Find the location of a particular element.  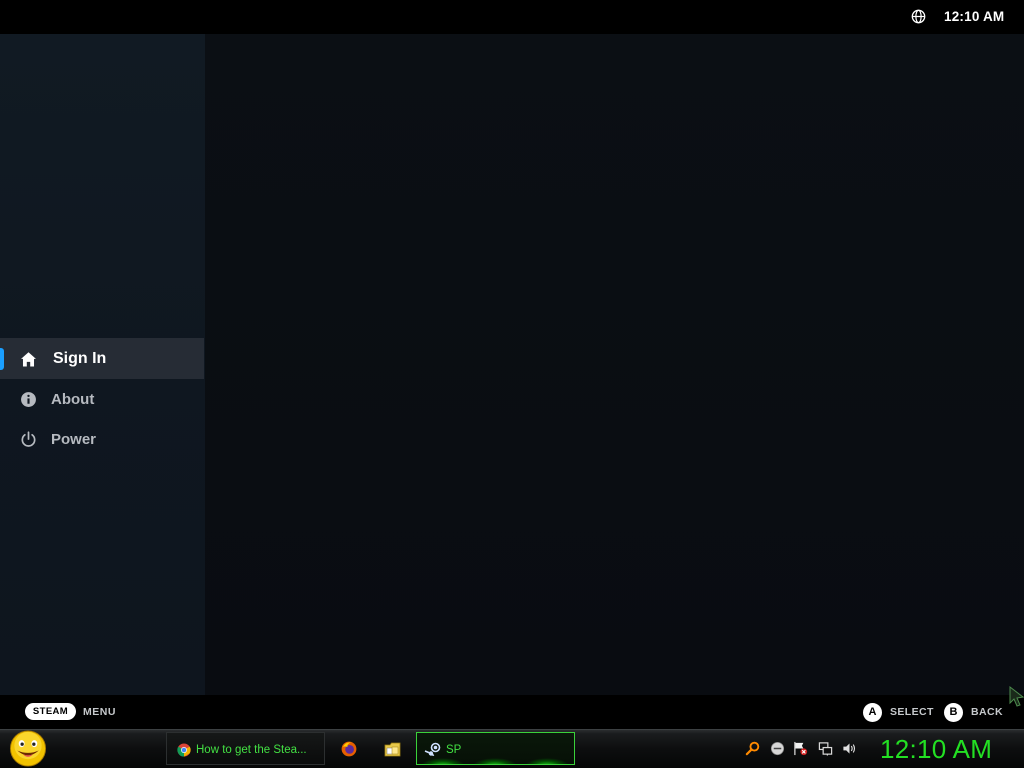

taskbar-button-firefox is located at coordinates (349, 748).